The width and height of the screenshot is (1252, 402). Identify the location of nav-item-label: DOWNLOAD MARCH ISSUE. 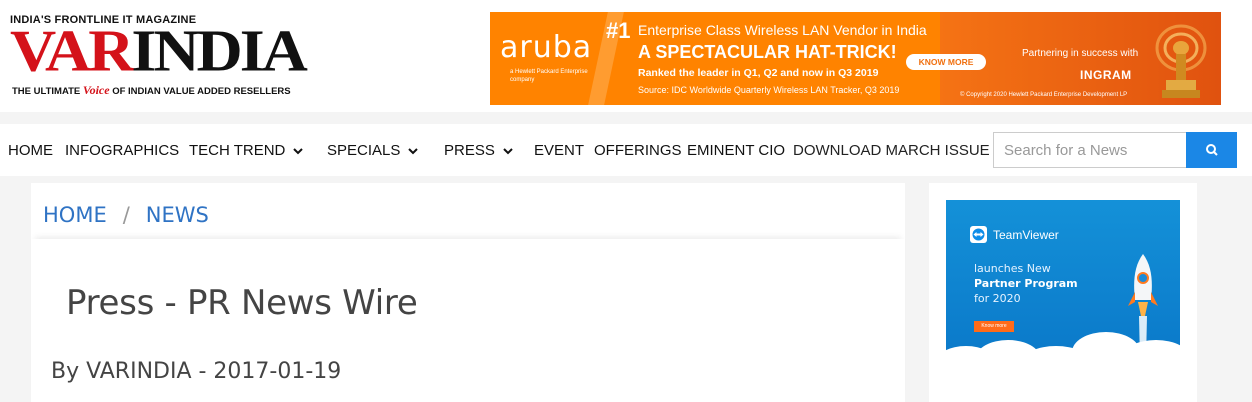
(891, 150).